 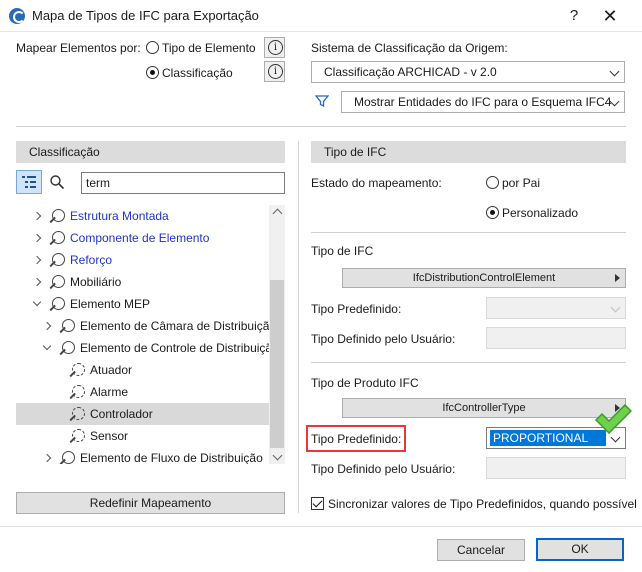 I want to click on source-system-value: Classificação ARCHICAD - v 2.0, so click(x=410, y=72).